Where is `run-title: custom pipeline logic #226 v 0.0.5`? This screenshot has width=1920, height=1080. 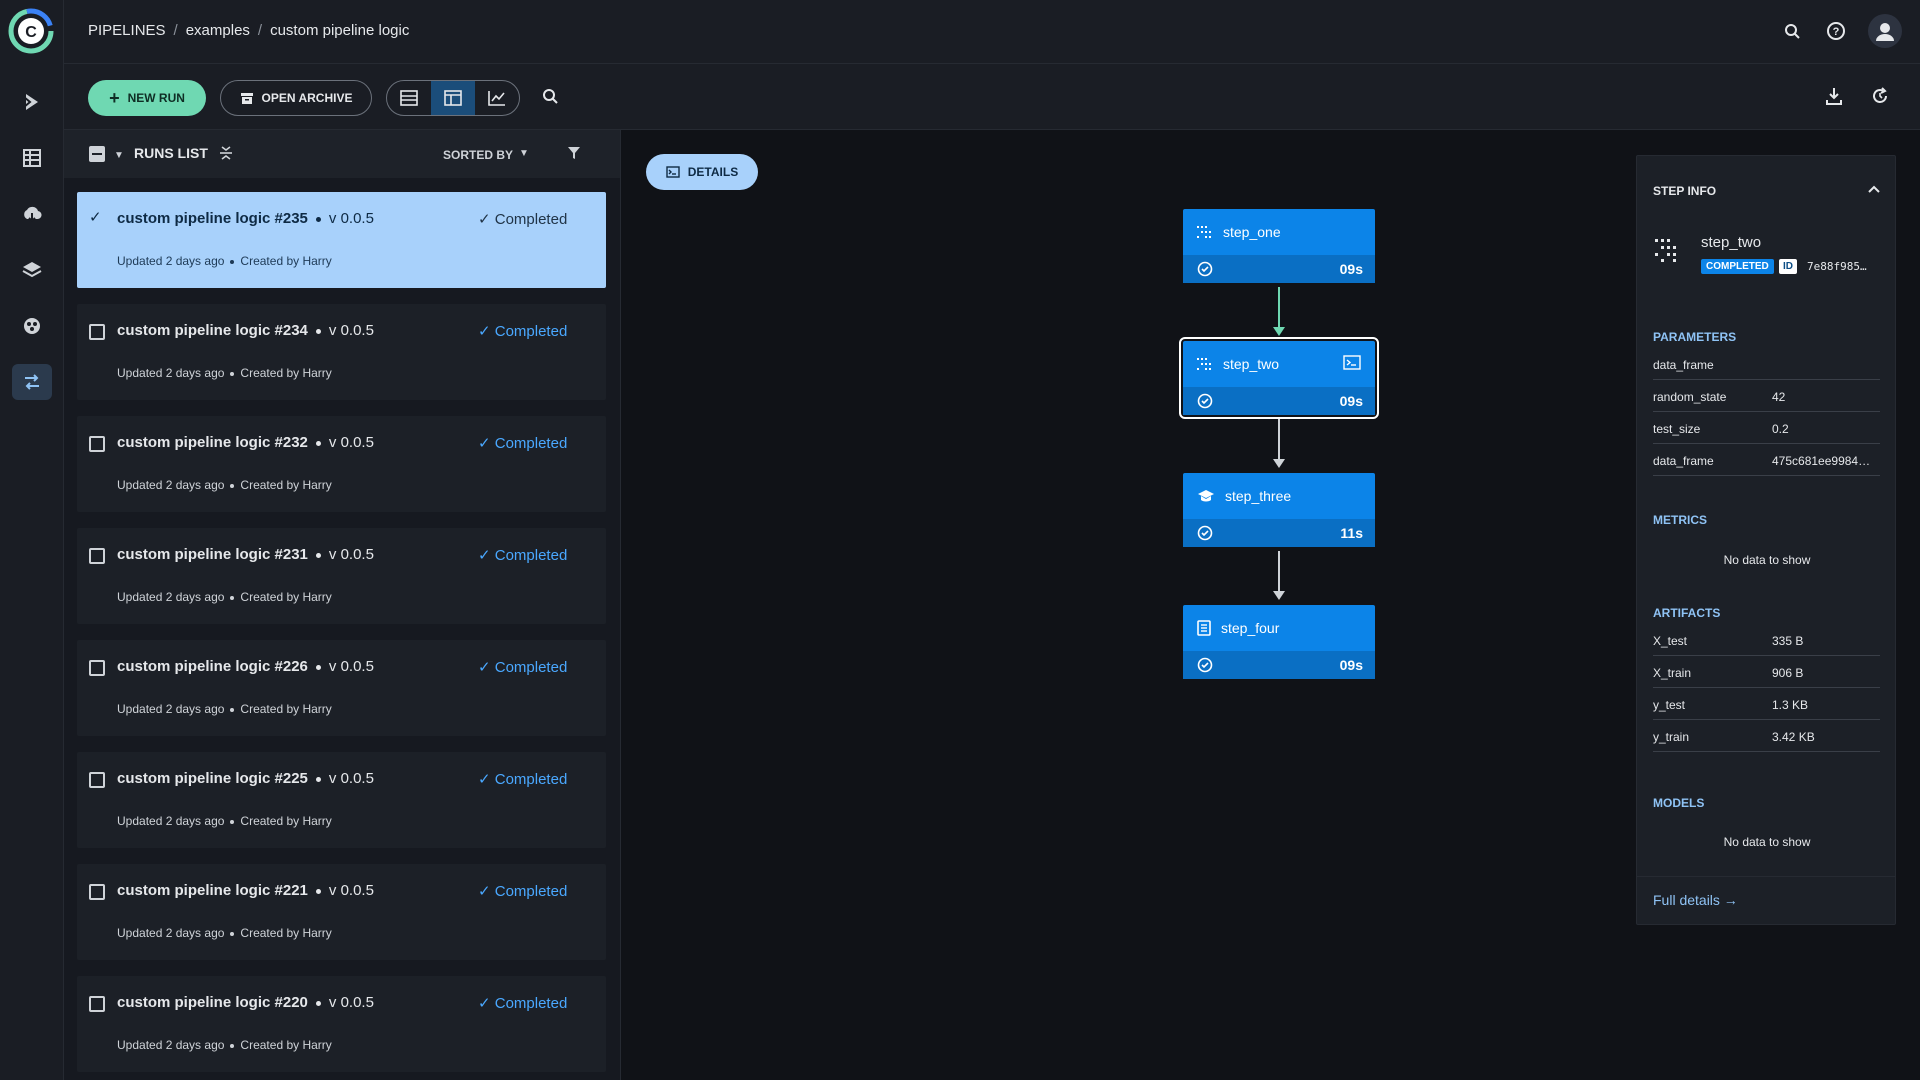
run-title: custom pipeline logic #226 v 0.0.5 is located at coordinates (245, 666).